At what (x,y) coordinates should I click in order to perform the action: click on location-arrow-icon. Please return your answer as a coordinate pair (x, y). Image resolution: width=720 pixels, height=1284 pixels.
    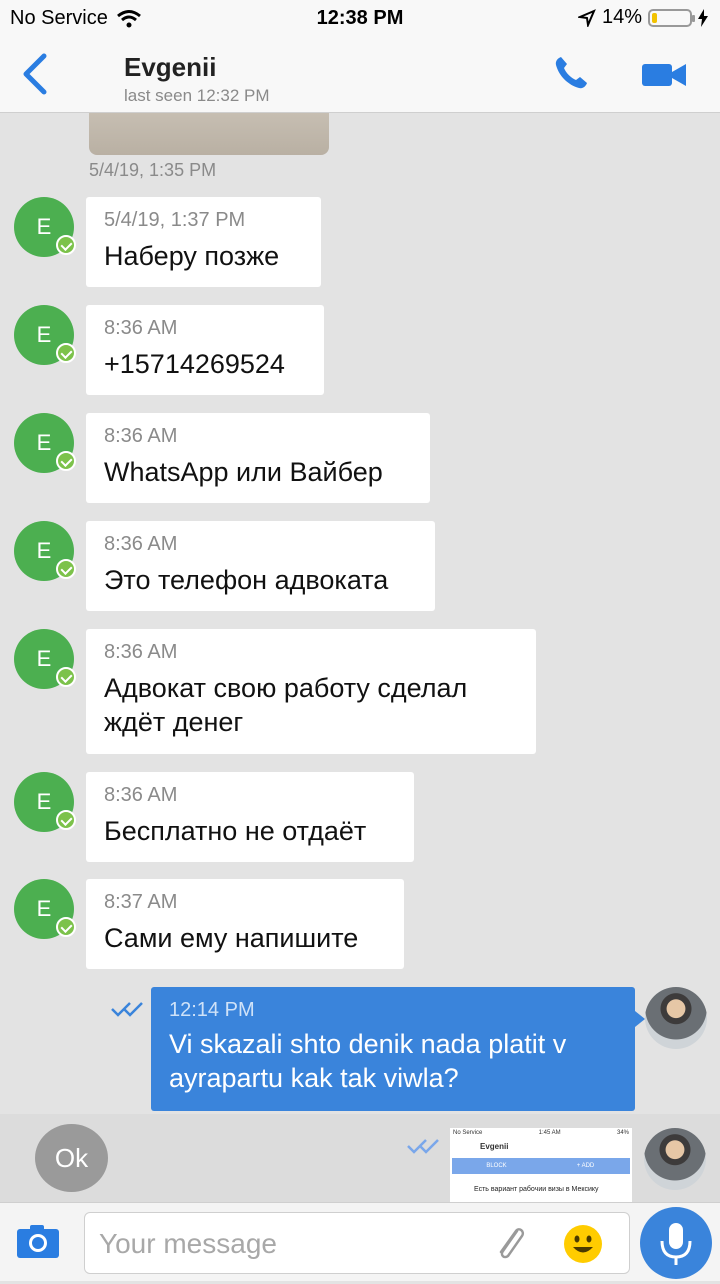
    Looking at the image, I should click on (586, 17).